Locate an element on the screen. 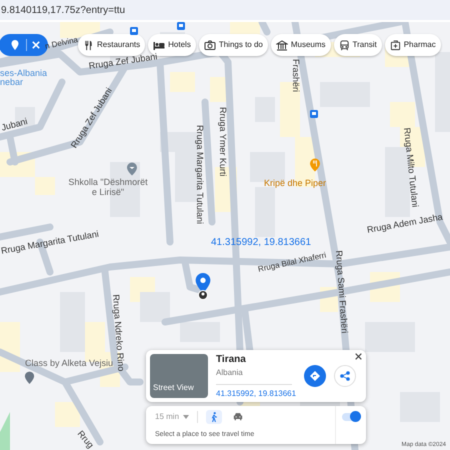 The height and width of the screenshot is (450, 450). area-label: nebar is located at coordinates (12, 82).